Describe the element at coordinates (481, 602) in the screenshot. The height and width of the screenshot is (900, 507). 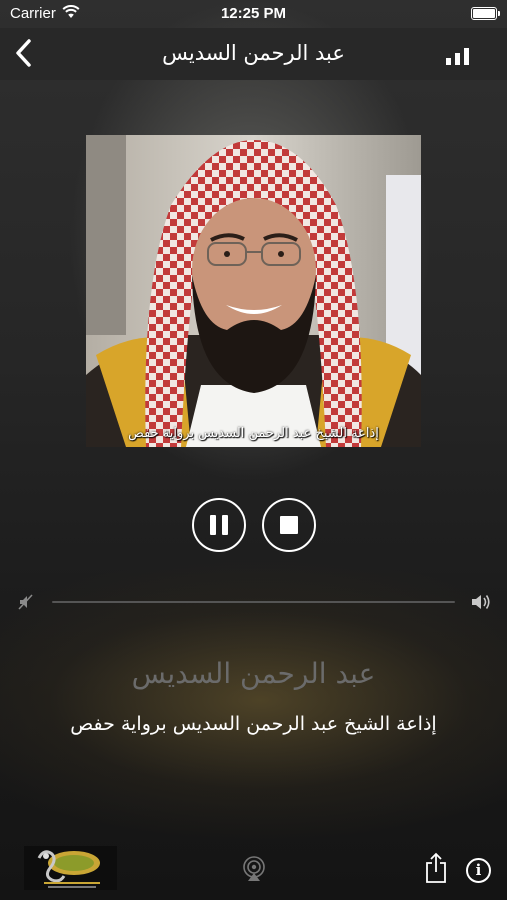
I see `volume-high-icon` at that location.